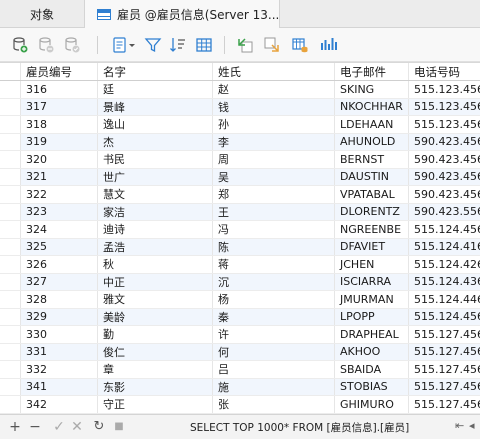  What do you see at coordinates (58, 334) in the screenshot?
I see `table-cell: 330` at bounding box center [58, 334].